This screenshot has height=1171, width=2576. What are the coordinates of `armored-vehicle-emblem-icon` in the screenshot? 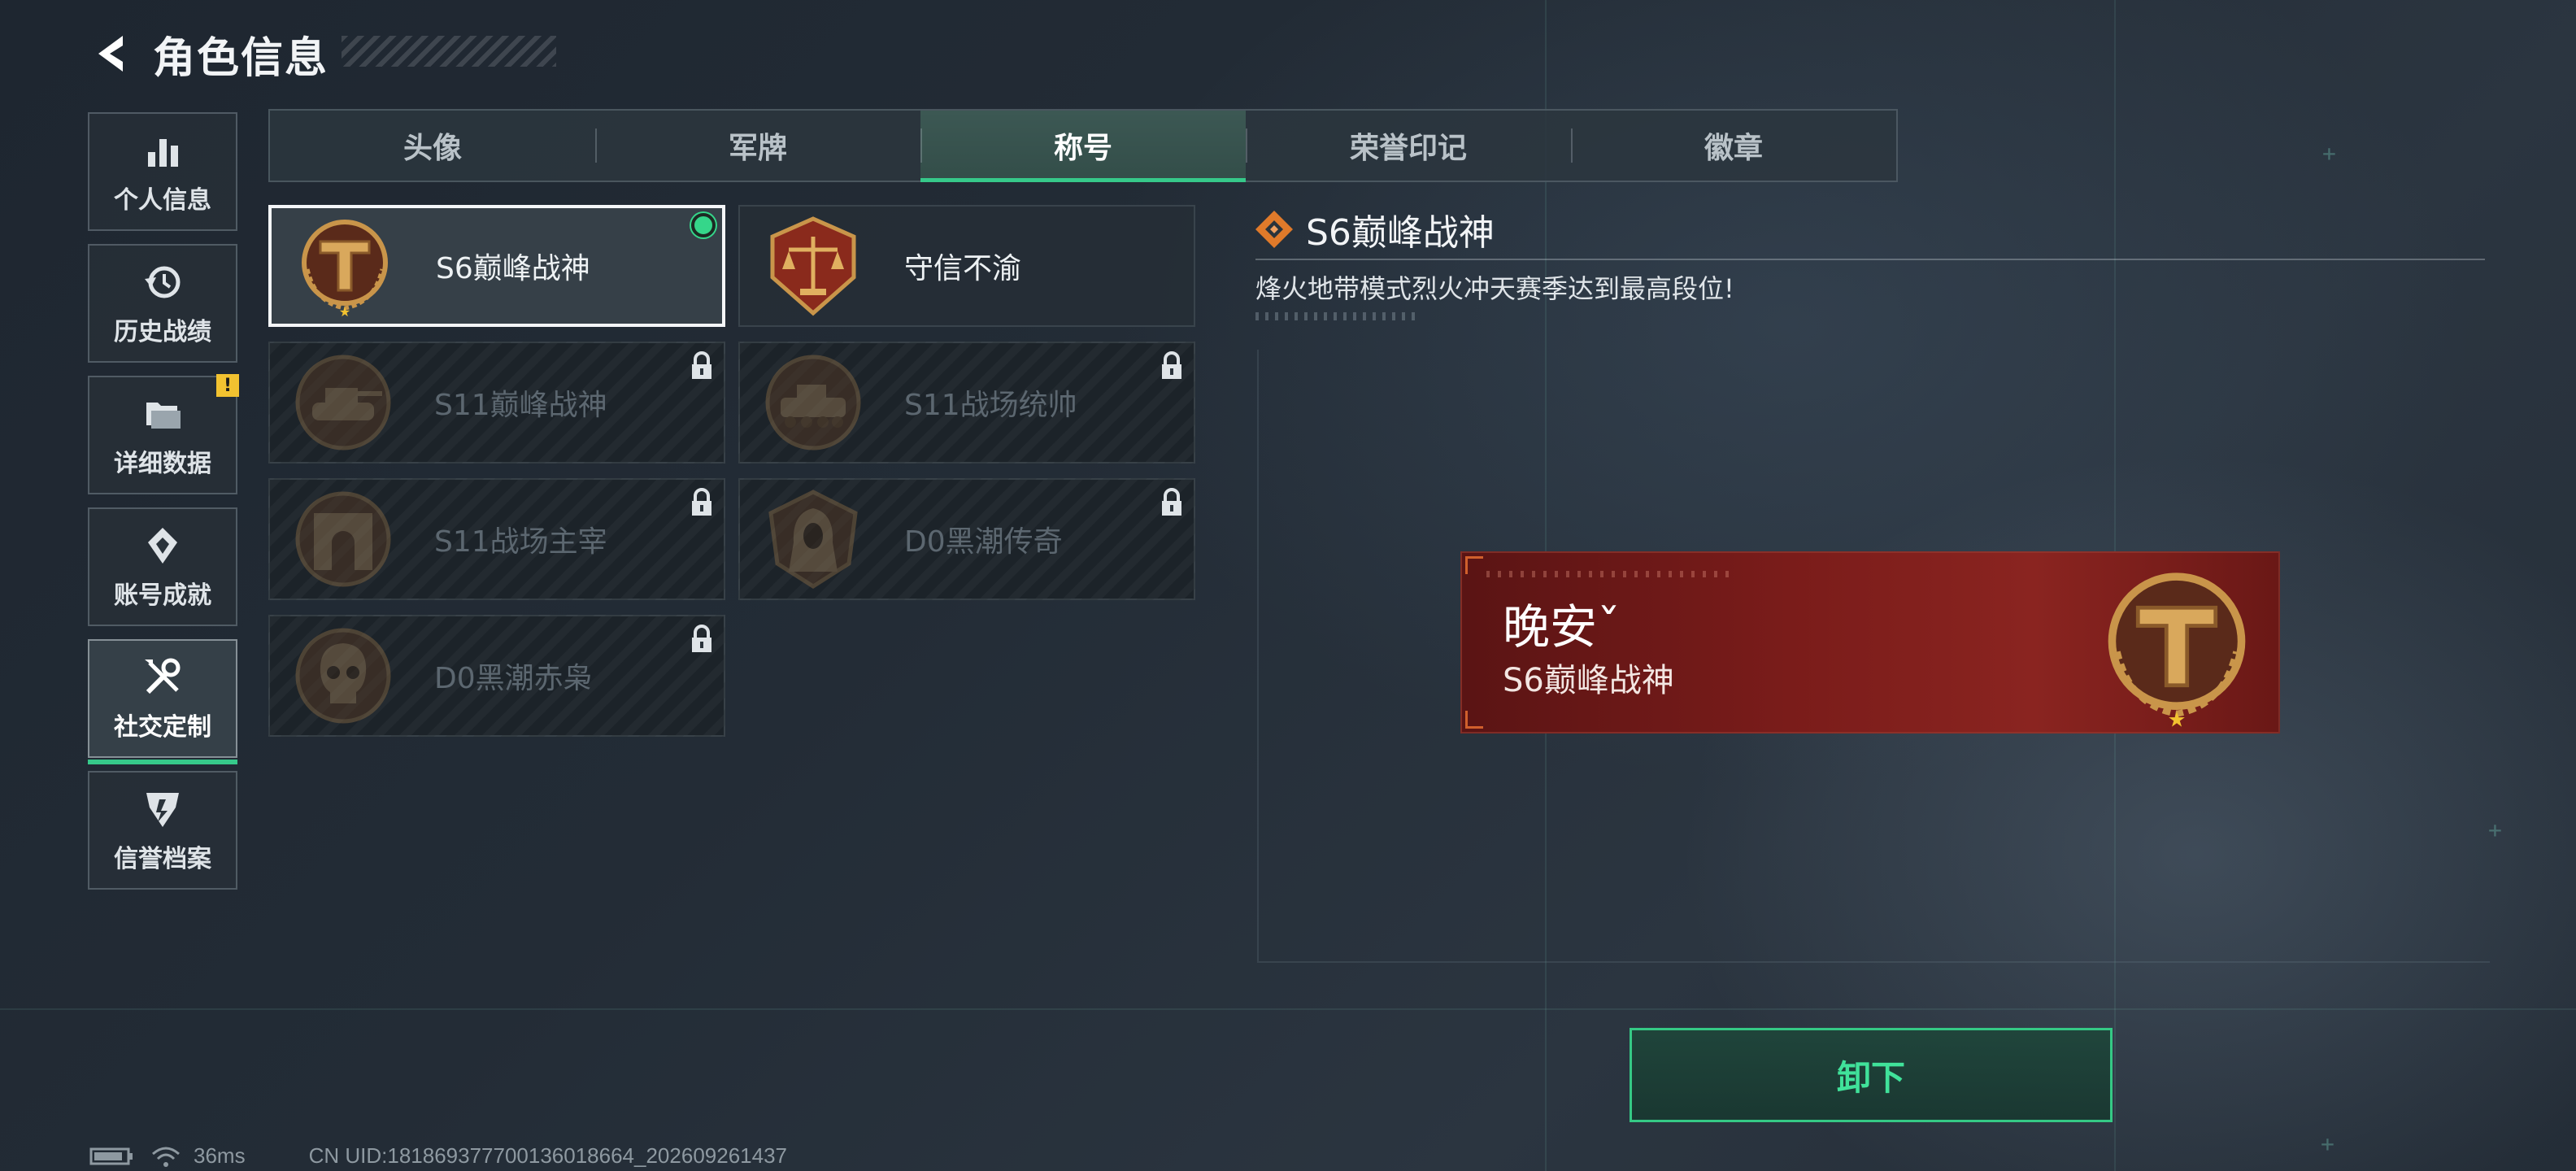 It's located at (813, 403).